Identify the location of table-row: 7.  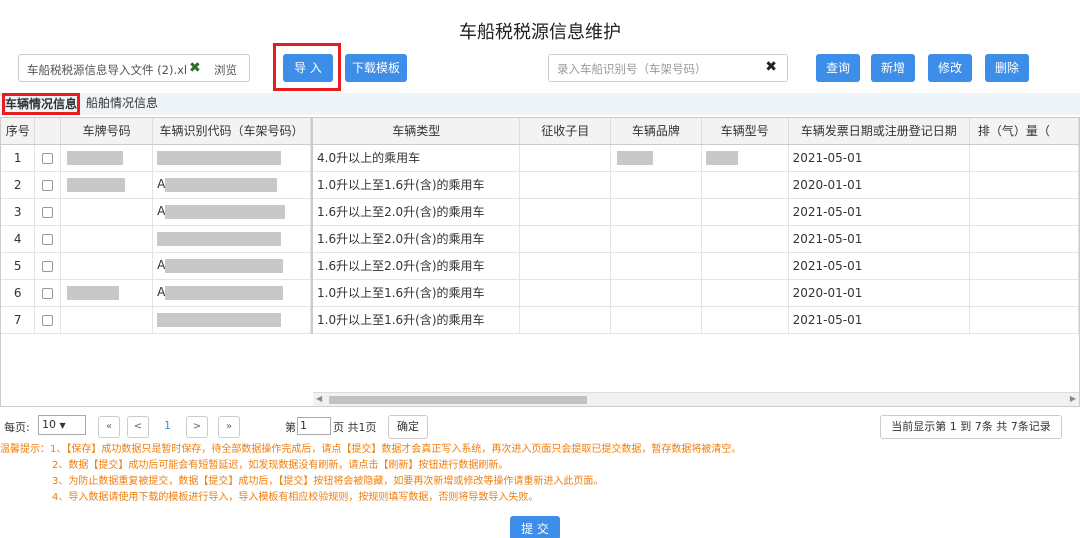
(156, 320).